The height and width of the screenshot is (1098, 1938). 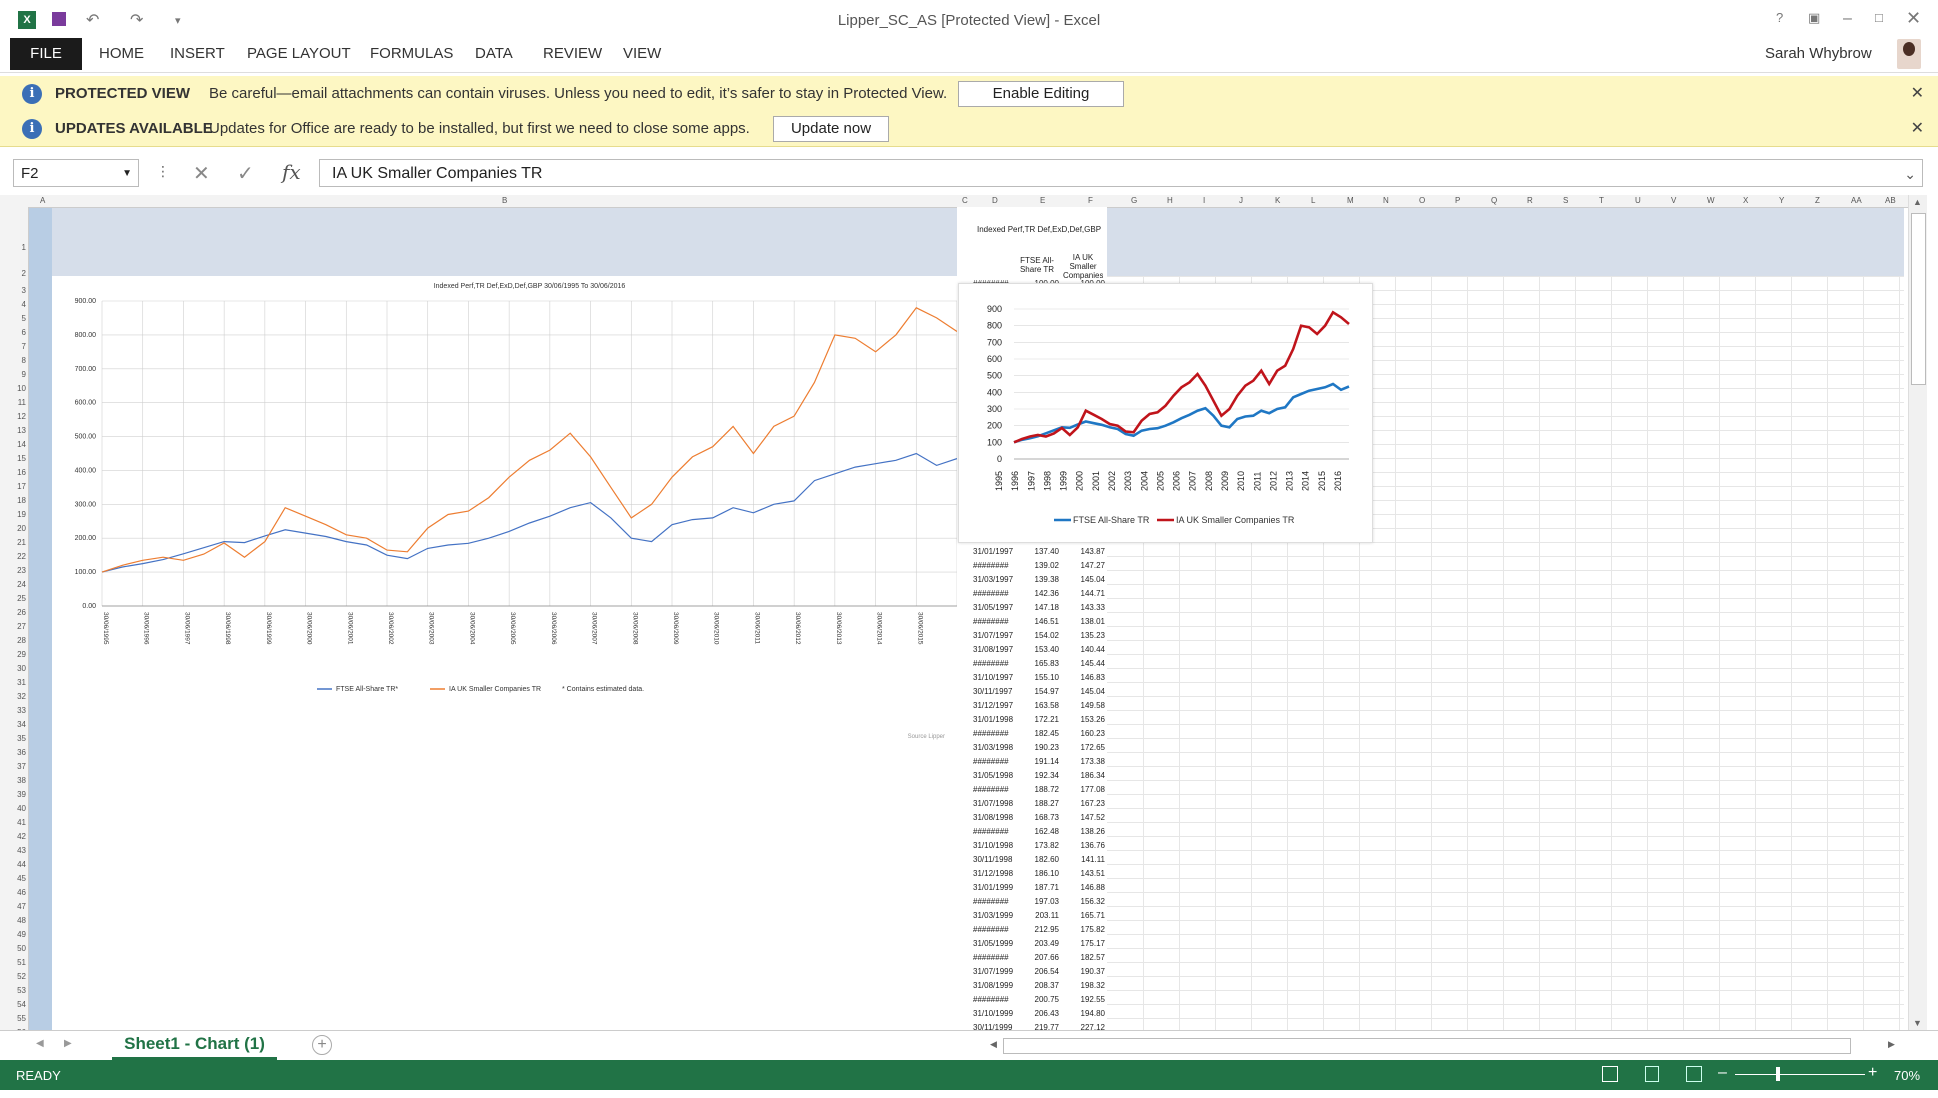 I want to click on table-cell-ftse: 173.82, so click(x=1034, y=845).